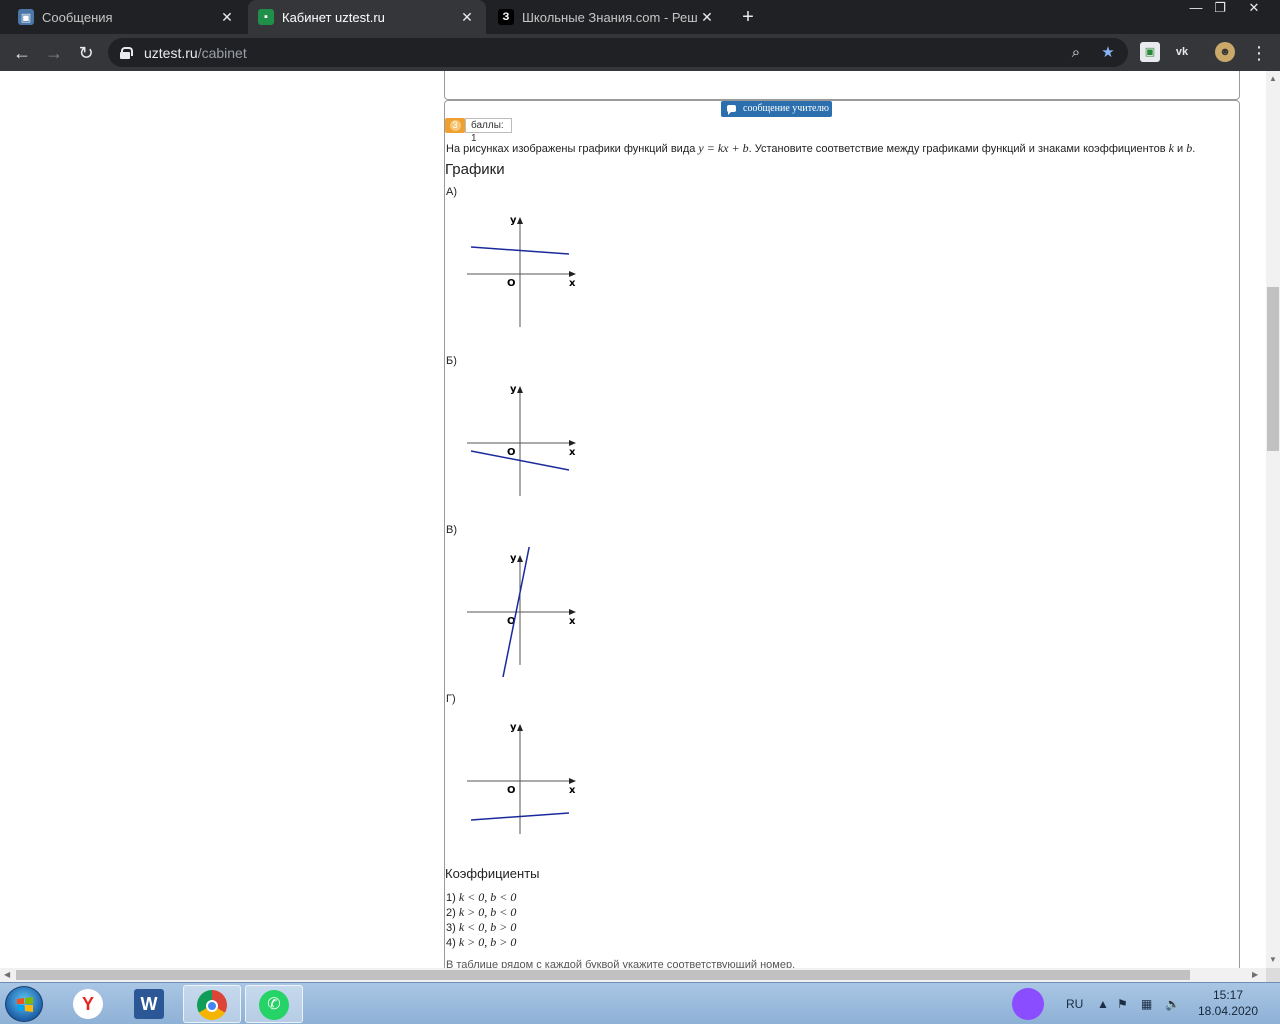 The image size is (1280, 1025). What do you see at coordinates (1108, 53) in the screenshot?
I see `star-icon: ★` at bounding box center [1108, 53].